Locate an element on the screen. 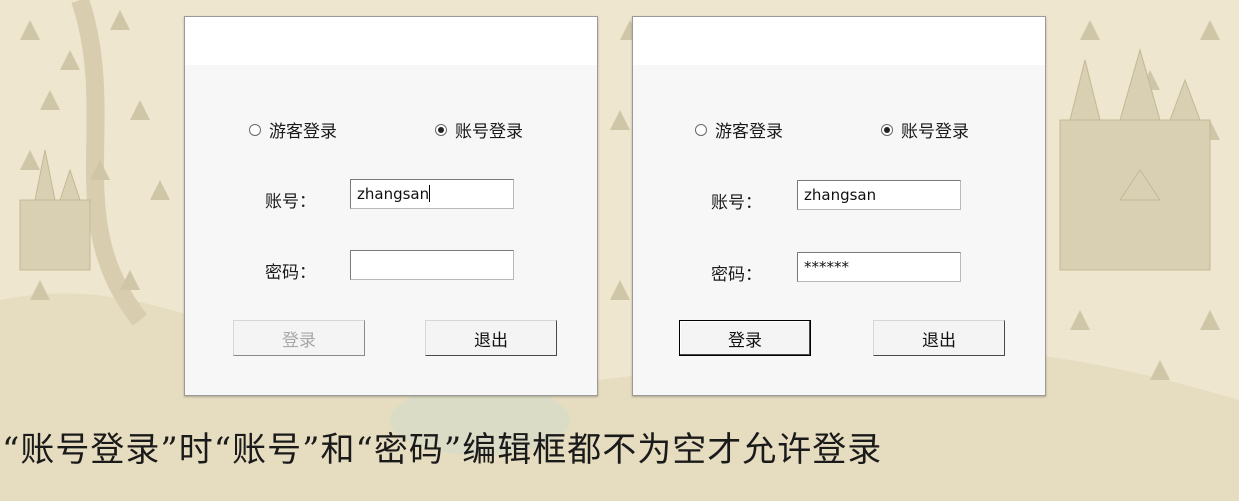 Image resolution: width=1239 pixels, height=501 pixels. password-input: ****** is located at coordinates (879, 267).